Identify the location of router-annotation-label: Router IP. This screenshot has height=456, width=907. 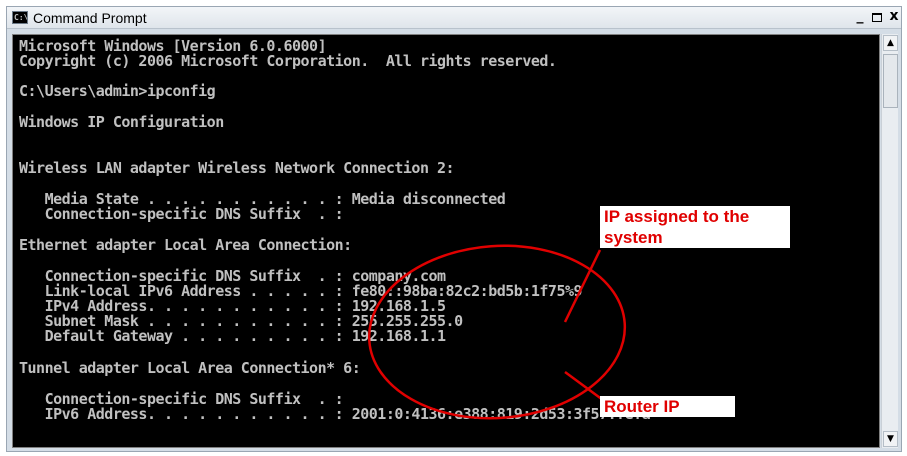
(667, 406).